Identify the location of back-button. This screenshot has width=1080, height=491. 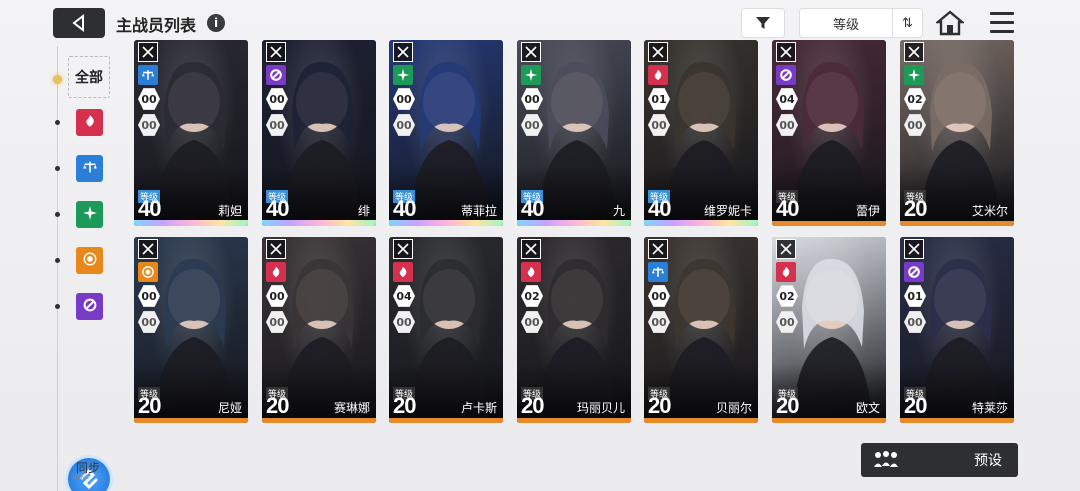
(79, 23).